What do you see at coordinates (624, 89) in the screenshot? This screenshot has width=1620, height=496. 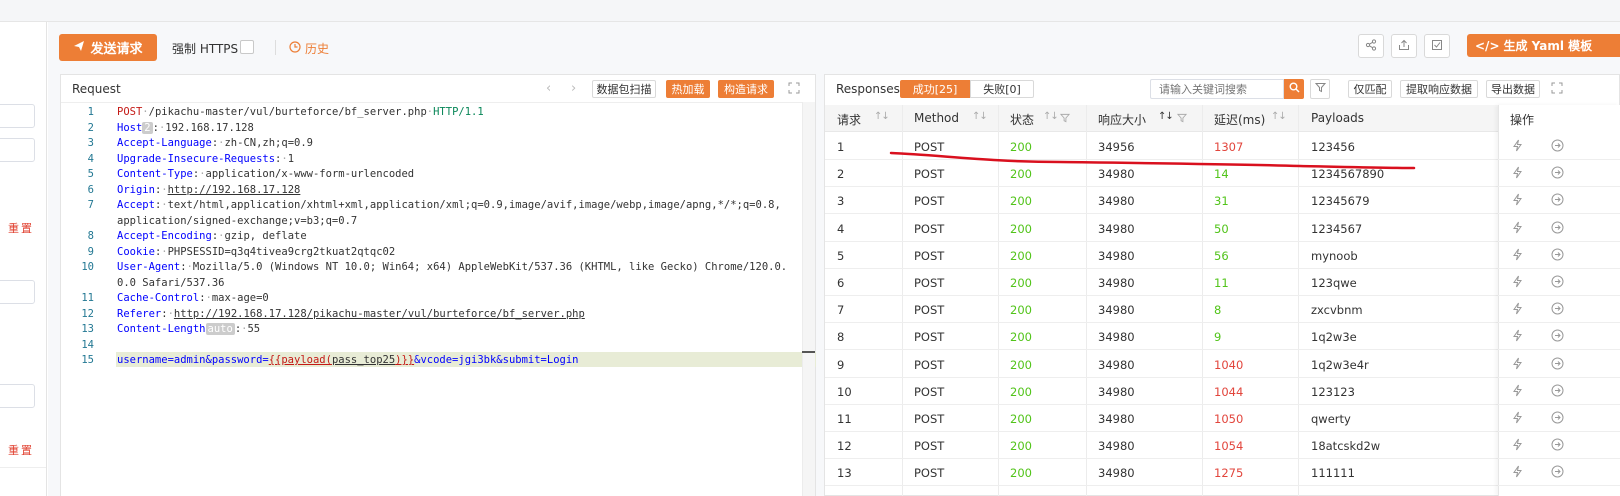 I see `packet-scan-button: 数据包扫描` at bounding box center [624, 89].